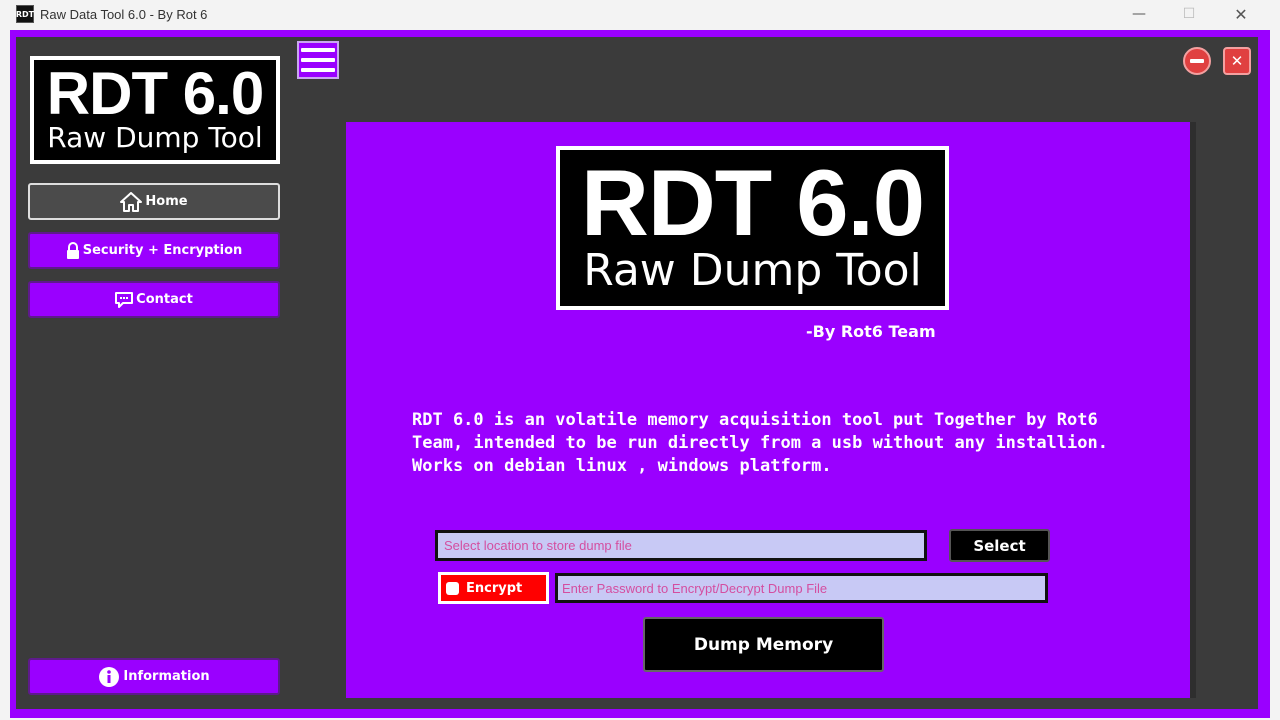 The image size is (1280, 720). I want to click on lock-icon, so click(73, 250).